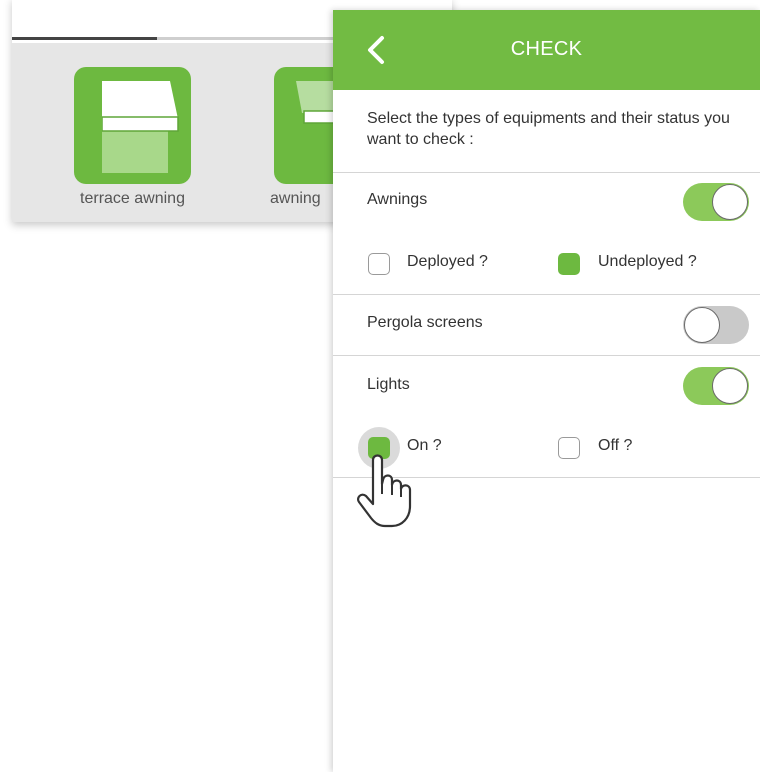 This screenshot has width=760, height=772. What do you see at coordinates (647, 261) in the screenshot?
I see `undeployed-label: Undeployed ?` at bounding box center [647, 261].